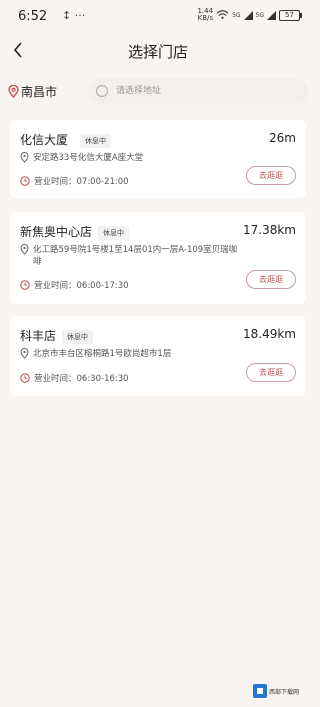  I want to click on store-hours: 营业时间：06:30-16:30, so click(81, 379).